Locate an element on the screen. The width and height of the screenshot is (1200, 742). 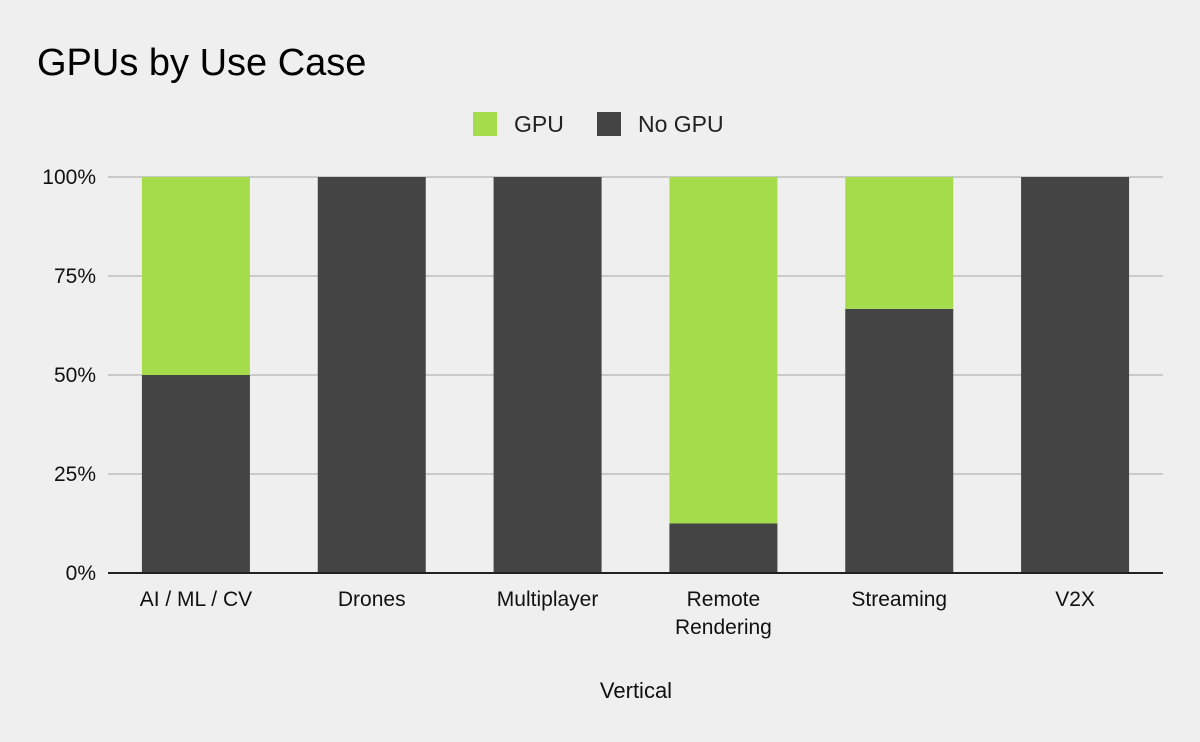
y-tick-label: 75% is located at coordinates (75, 276).